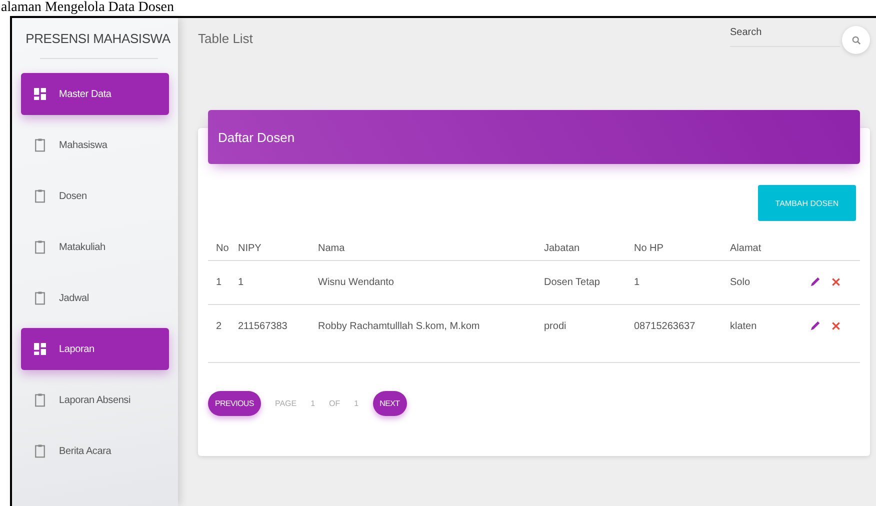 This screenshot has width=876, height=506. Describe the element at coordinates (682, 247) in the screenshot. I see `column-header: No HP` at that location.